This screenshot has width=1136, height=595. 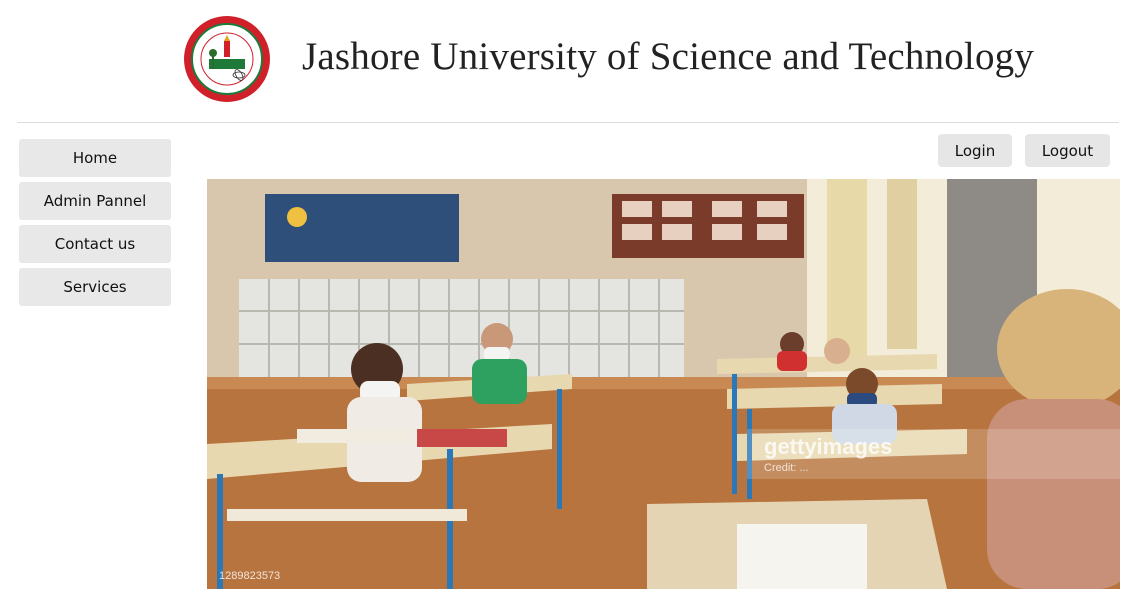 What do you see at coordinates (95, 201) in the screenshot?
I see `sidebar-item-admin-pannel: Admin Pannel` at bounding box center [95, 201].